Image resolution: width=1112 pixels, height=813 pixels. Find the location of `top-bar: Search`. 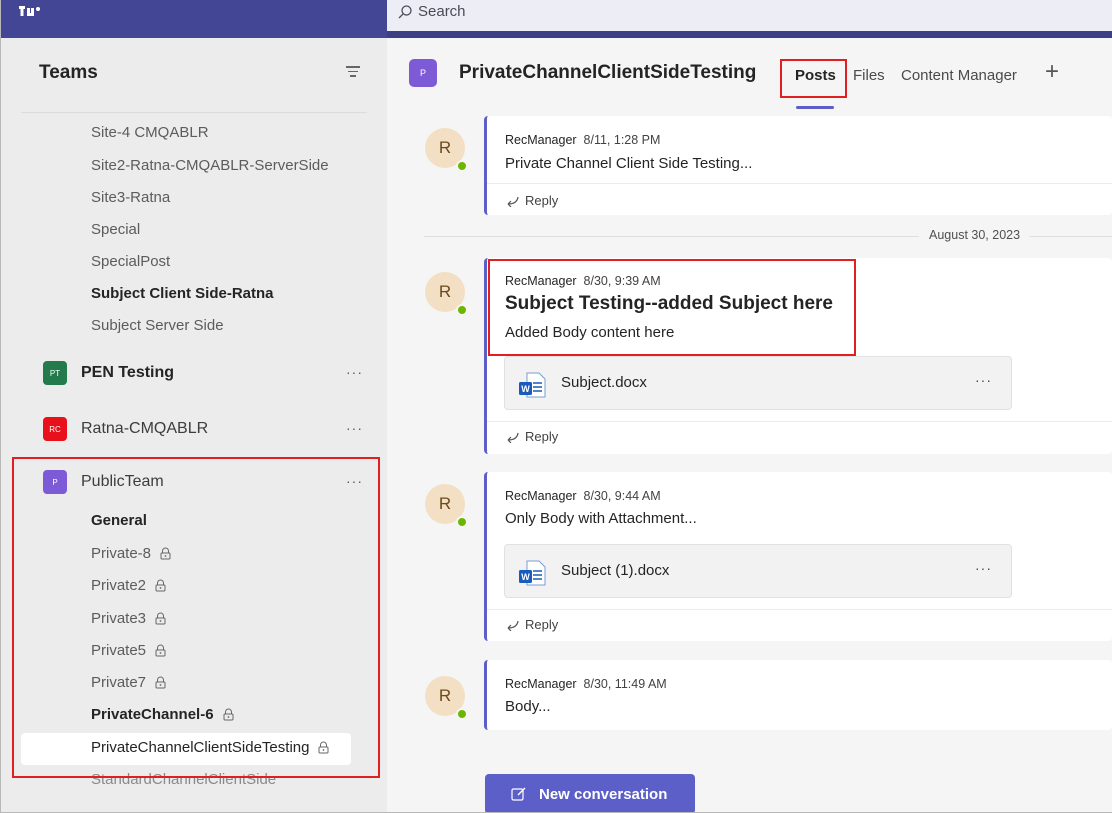

top-bar: Search is located at coordinates (556, 19).